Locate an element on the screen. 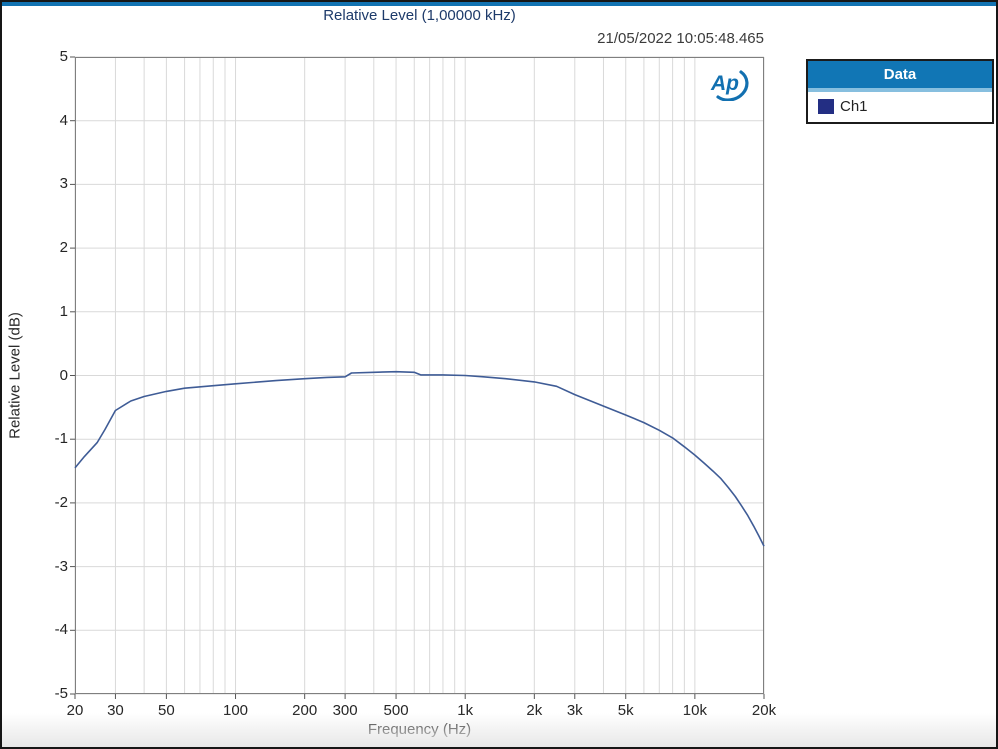  series-color-swatch-icon is located at coordinates (826, 106).